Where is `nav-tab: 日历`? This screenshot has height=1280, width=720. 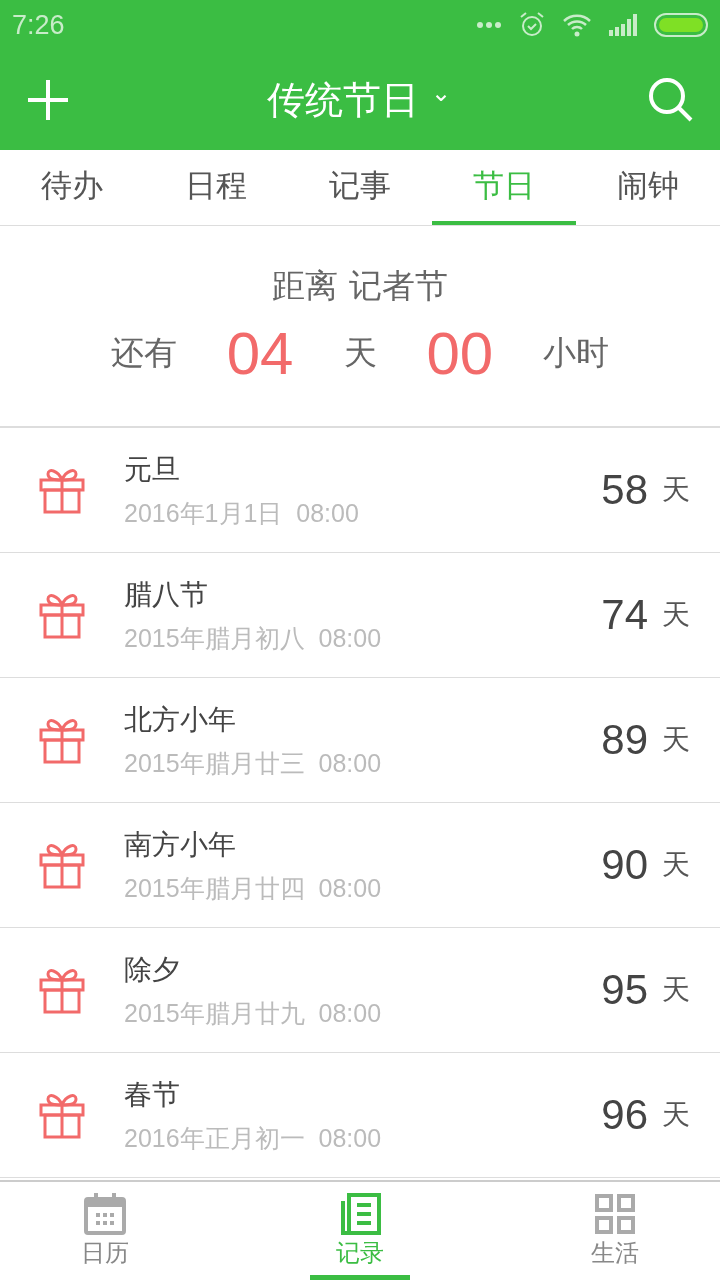
nav-tab: 日历 is located at coordinates (105, 1231).